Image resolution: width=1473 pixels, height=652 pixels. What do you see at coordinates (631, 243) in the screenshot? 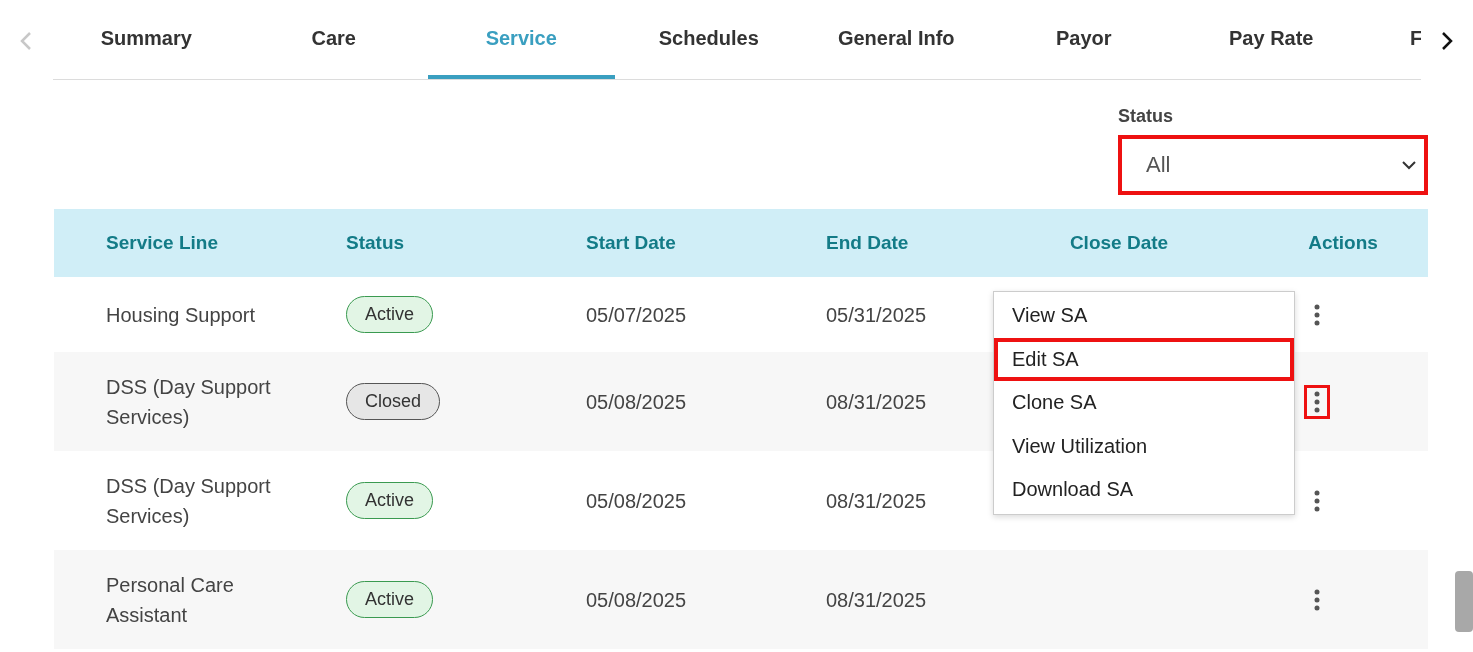
I see `column-header: Start Date` at bounding box center [631, 243].